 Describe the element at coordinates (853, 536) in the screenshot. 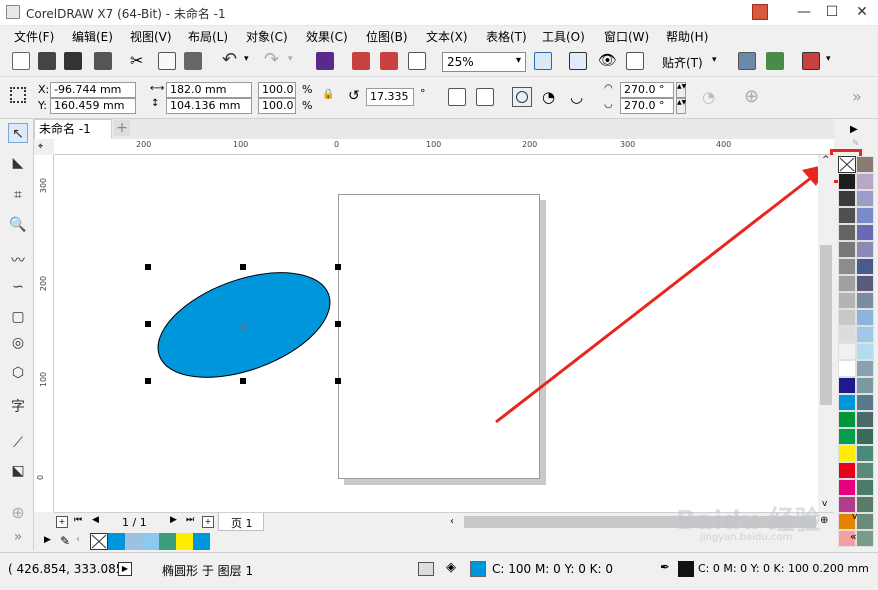

I see `palette-expand-icon: «` at that location.